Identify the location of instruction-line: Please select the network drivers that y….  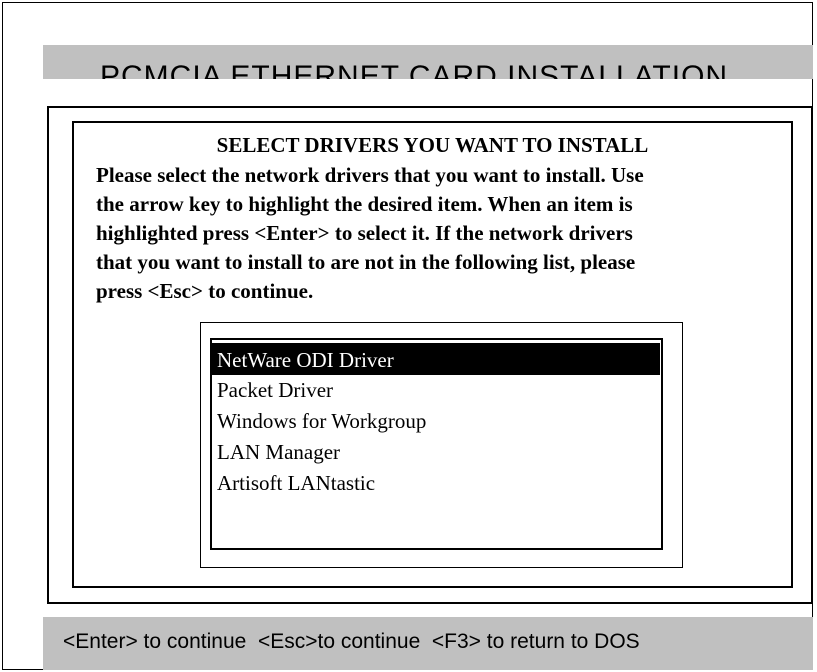
(370, 175).